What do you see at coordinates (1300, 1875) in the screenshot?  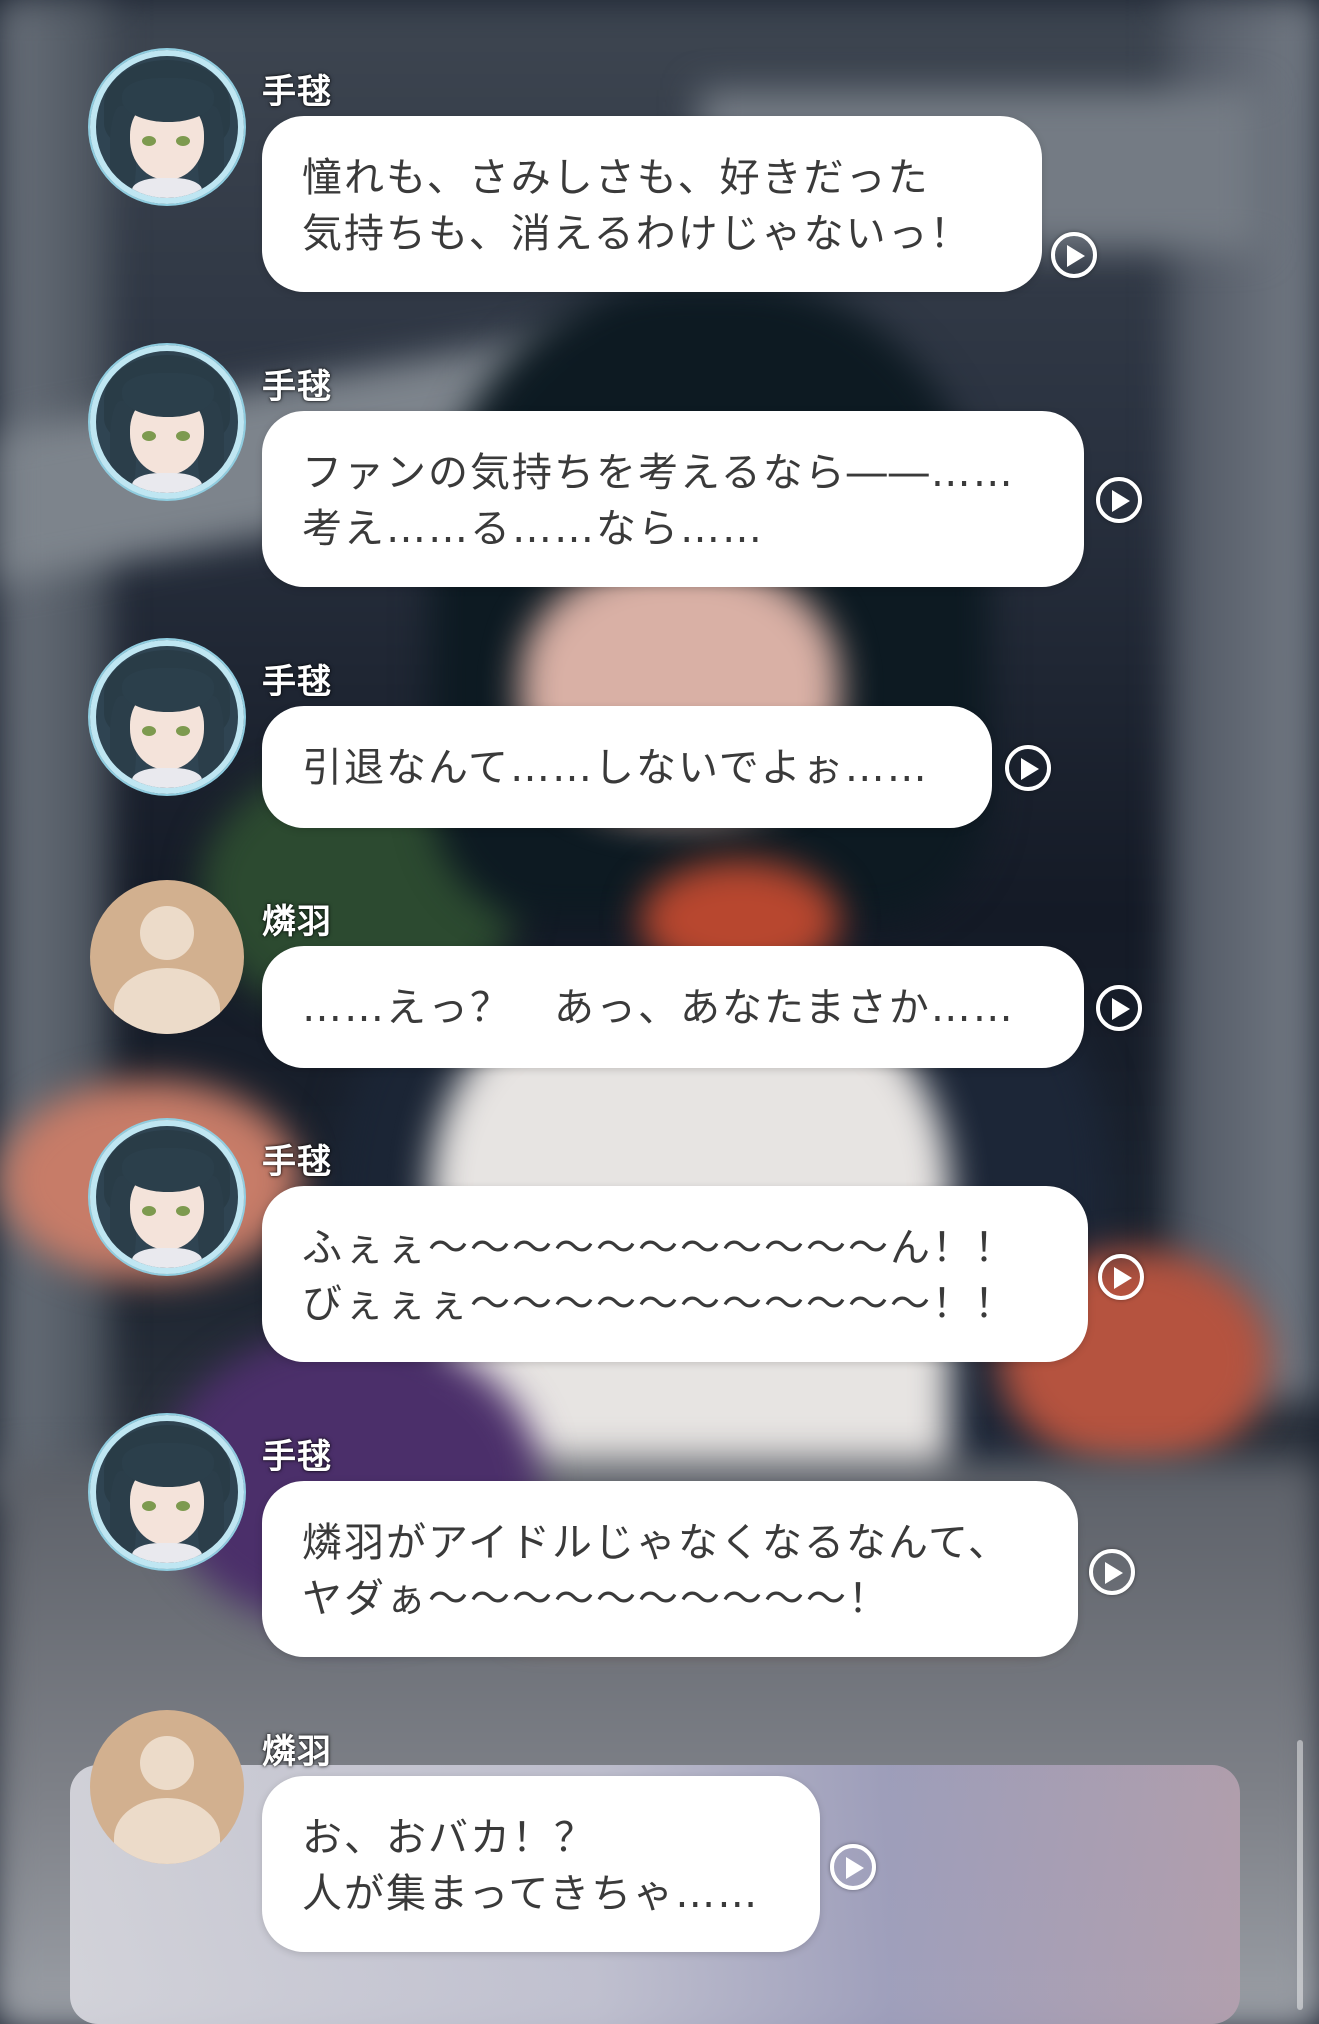 I see `scrollbar` at bounding box center [1300, 1875].